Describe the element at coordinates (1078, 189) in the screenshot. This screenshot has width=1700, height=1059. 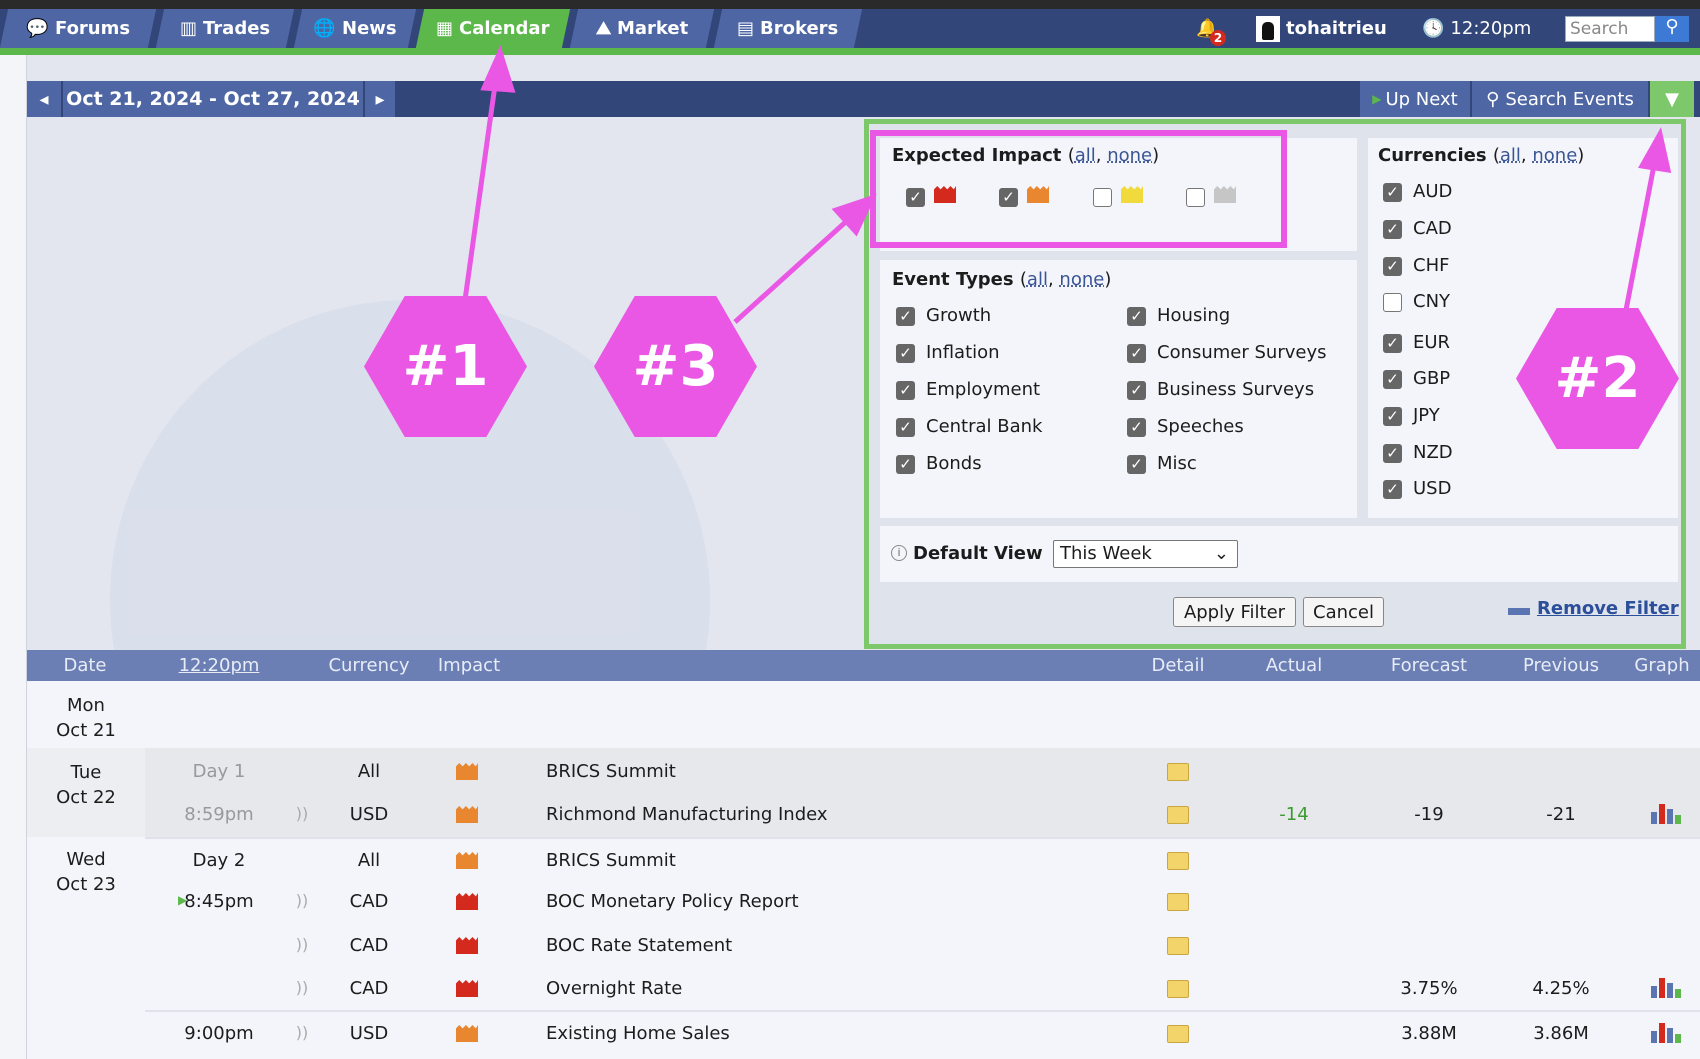
I see `impact-highlight-box` at that location.